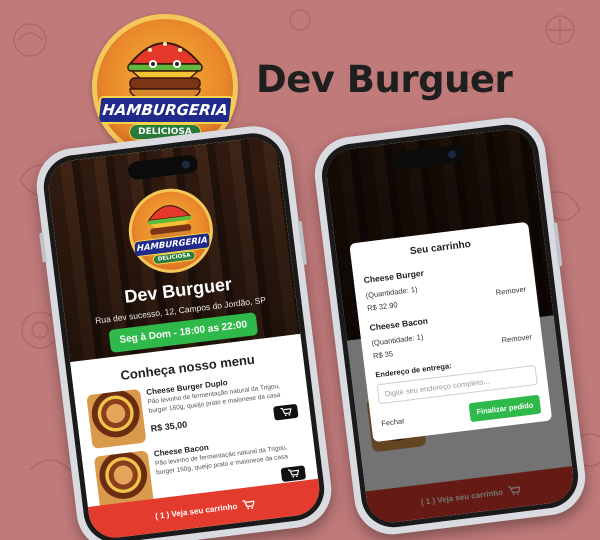 Image resolution: width=600 pixels, height=540 pixels. What do you see at coordinates (171, 230) in the screenshot?
I see `app-logo: HAMBURGERIA DELICIOSA` at bounding box center [171, 230].